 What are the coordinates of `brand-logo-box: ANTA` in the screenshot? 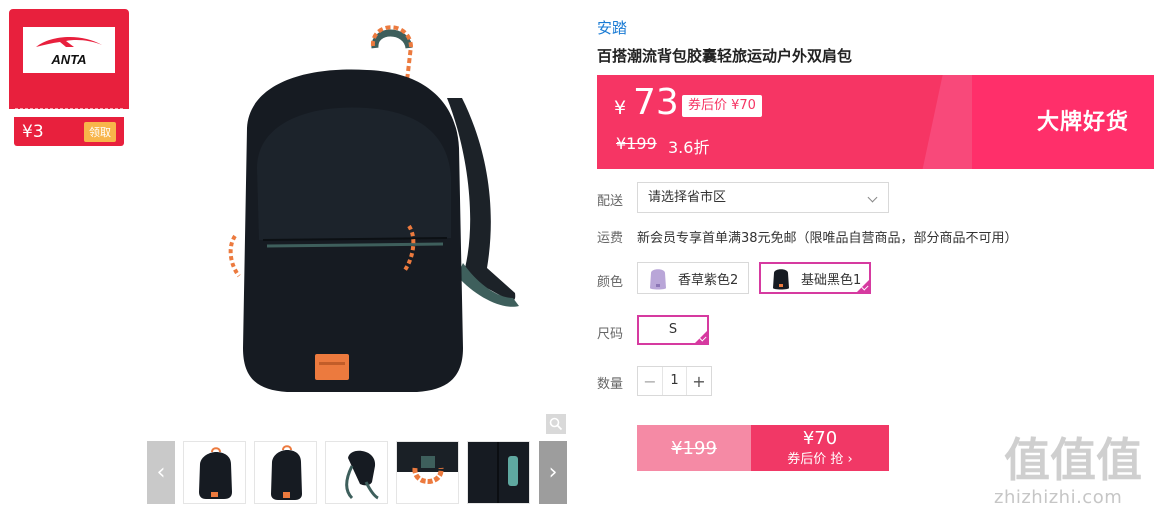 It's located at (69, 50).